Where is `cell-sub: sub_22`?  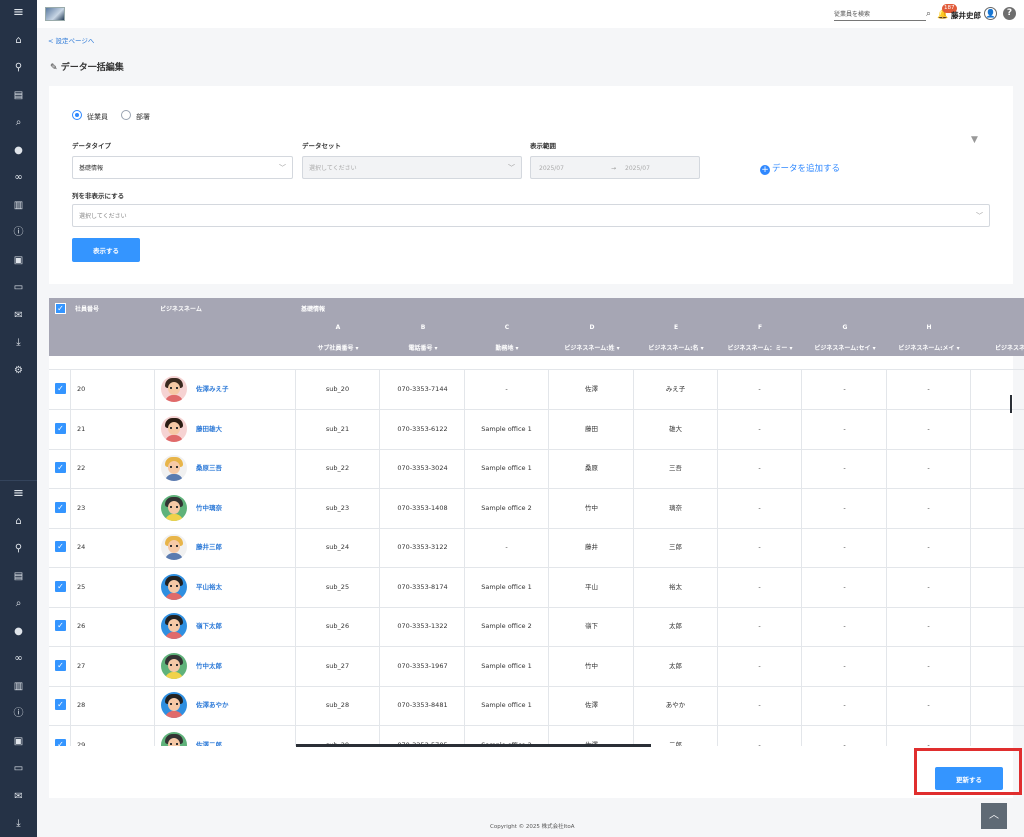 cell-sub: sub_22 is located at coordinates (338, 468).